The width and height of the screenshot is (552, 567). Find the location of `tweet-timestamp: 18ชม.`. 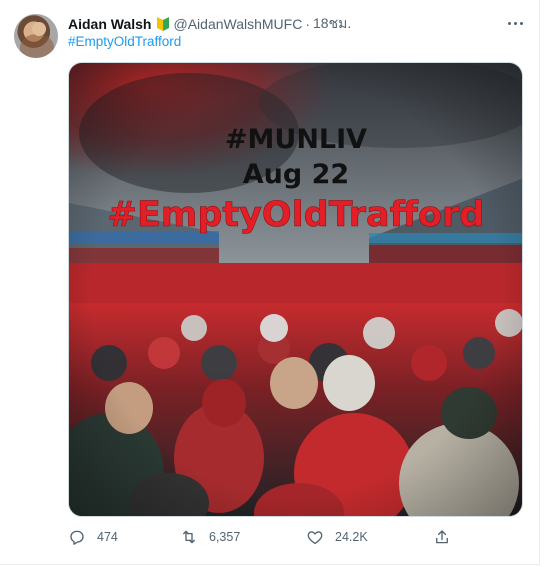

tweet-timestamp: 18ชม. is located at coordinates (332, 24).